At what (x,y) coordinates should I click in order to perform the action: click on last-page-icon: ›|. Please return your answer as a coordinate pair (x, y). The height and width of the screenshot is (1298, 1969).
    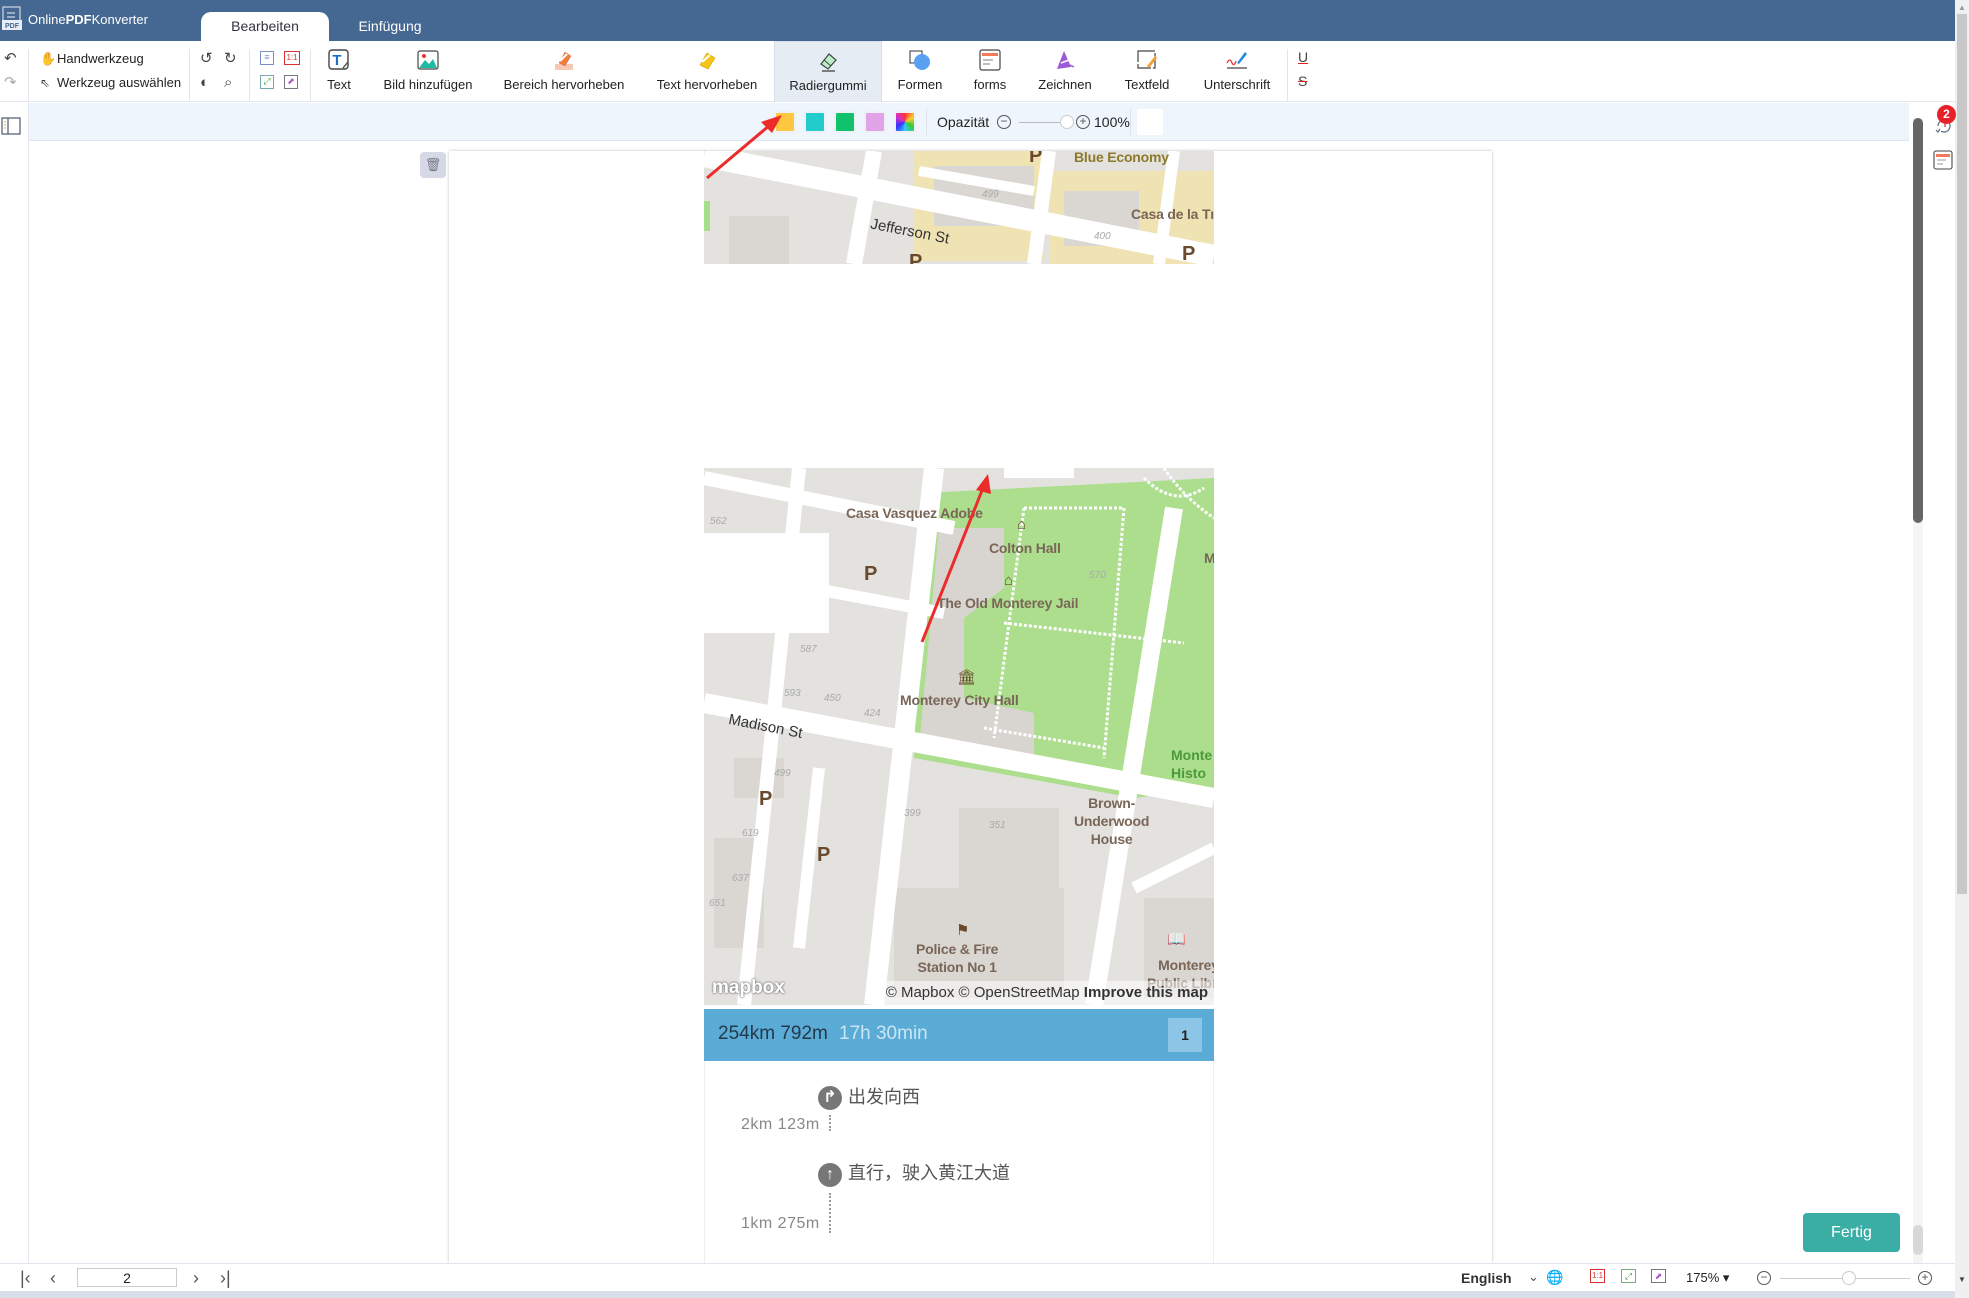
    Looking at the image, I should click on (225, 1278).